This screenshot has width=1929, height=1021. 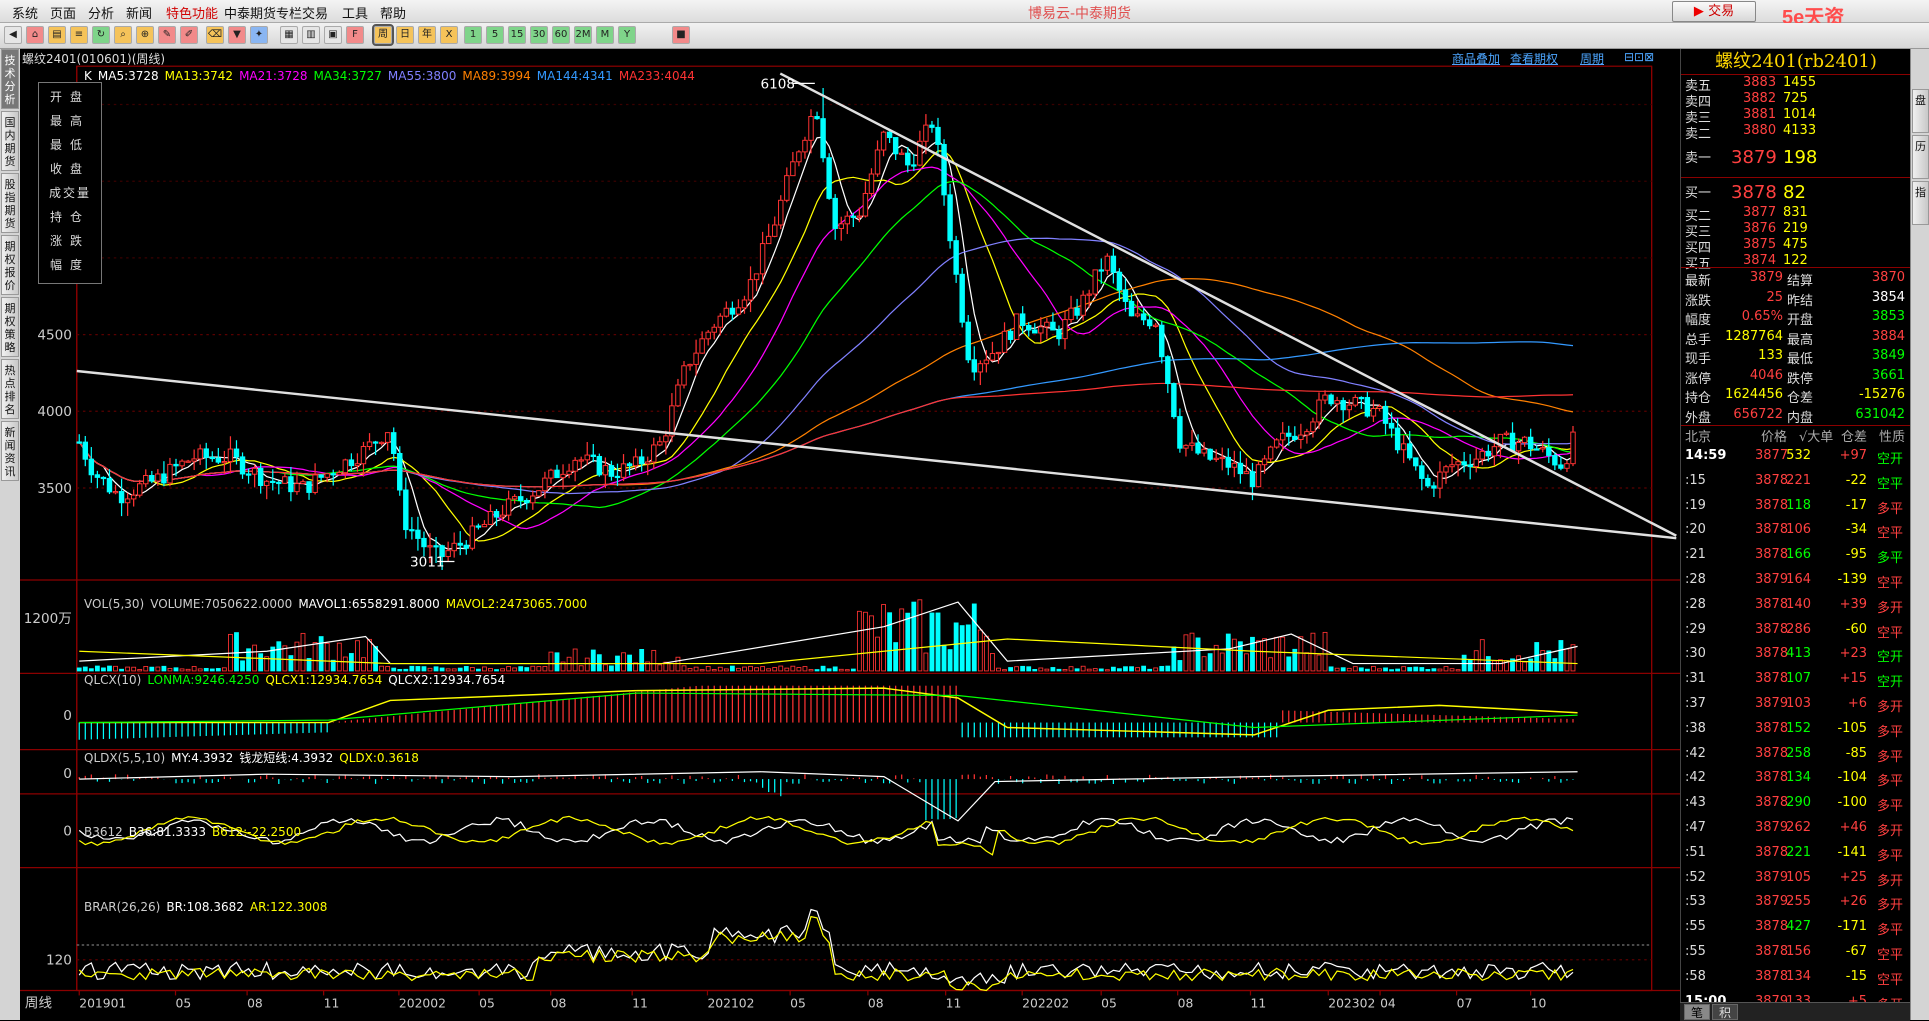 What do you see at coordinates (1796, 854) in the screenshot?
I see `tick-row: :51 3878 221 -141 多平` at bounding box center [1796, 854].